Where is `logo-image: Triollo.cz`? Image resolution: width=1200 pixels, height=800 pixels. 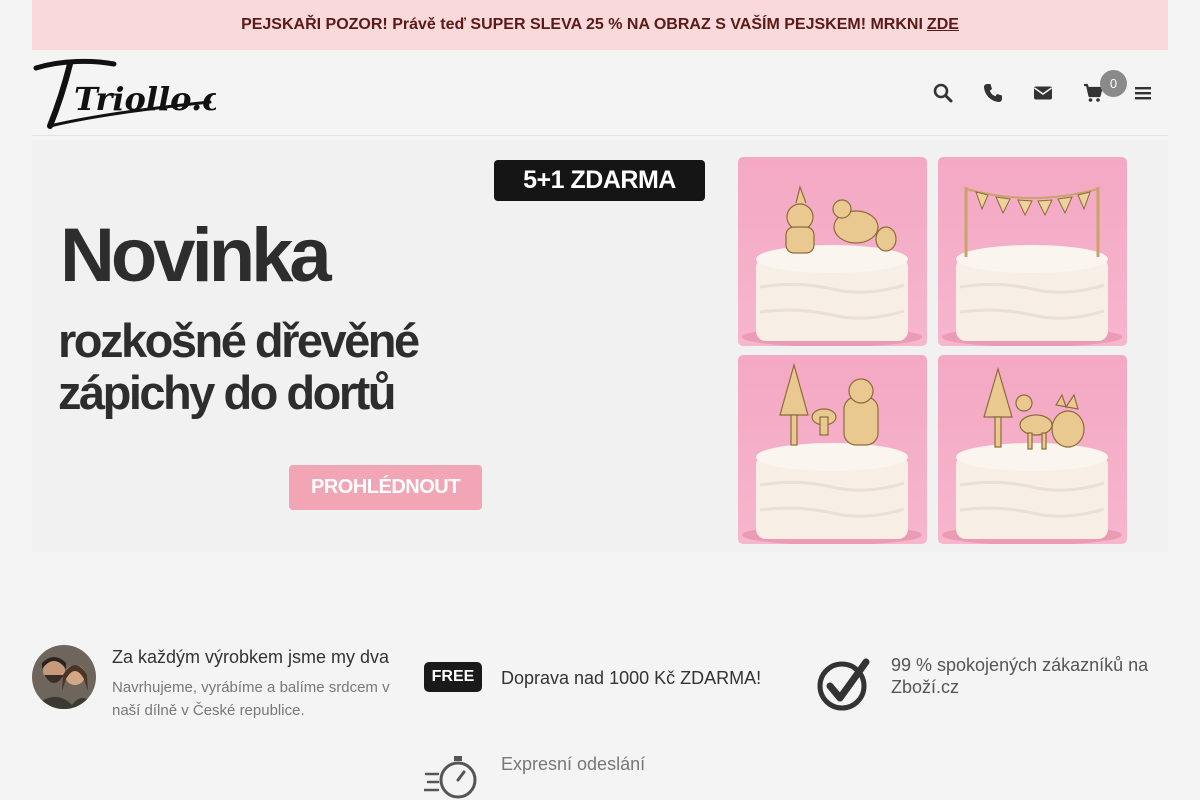
logo-image: Triollo.cz is located at coordinates (137, 93).